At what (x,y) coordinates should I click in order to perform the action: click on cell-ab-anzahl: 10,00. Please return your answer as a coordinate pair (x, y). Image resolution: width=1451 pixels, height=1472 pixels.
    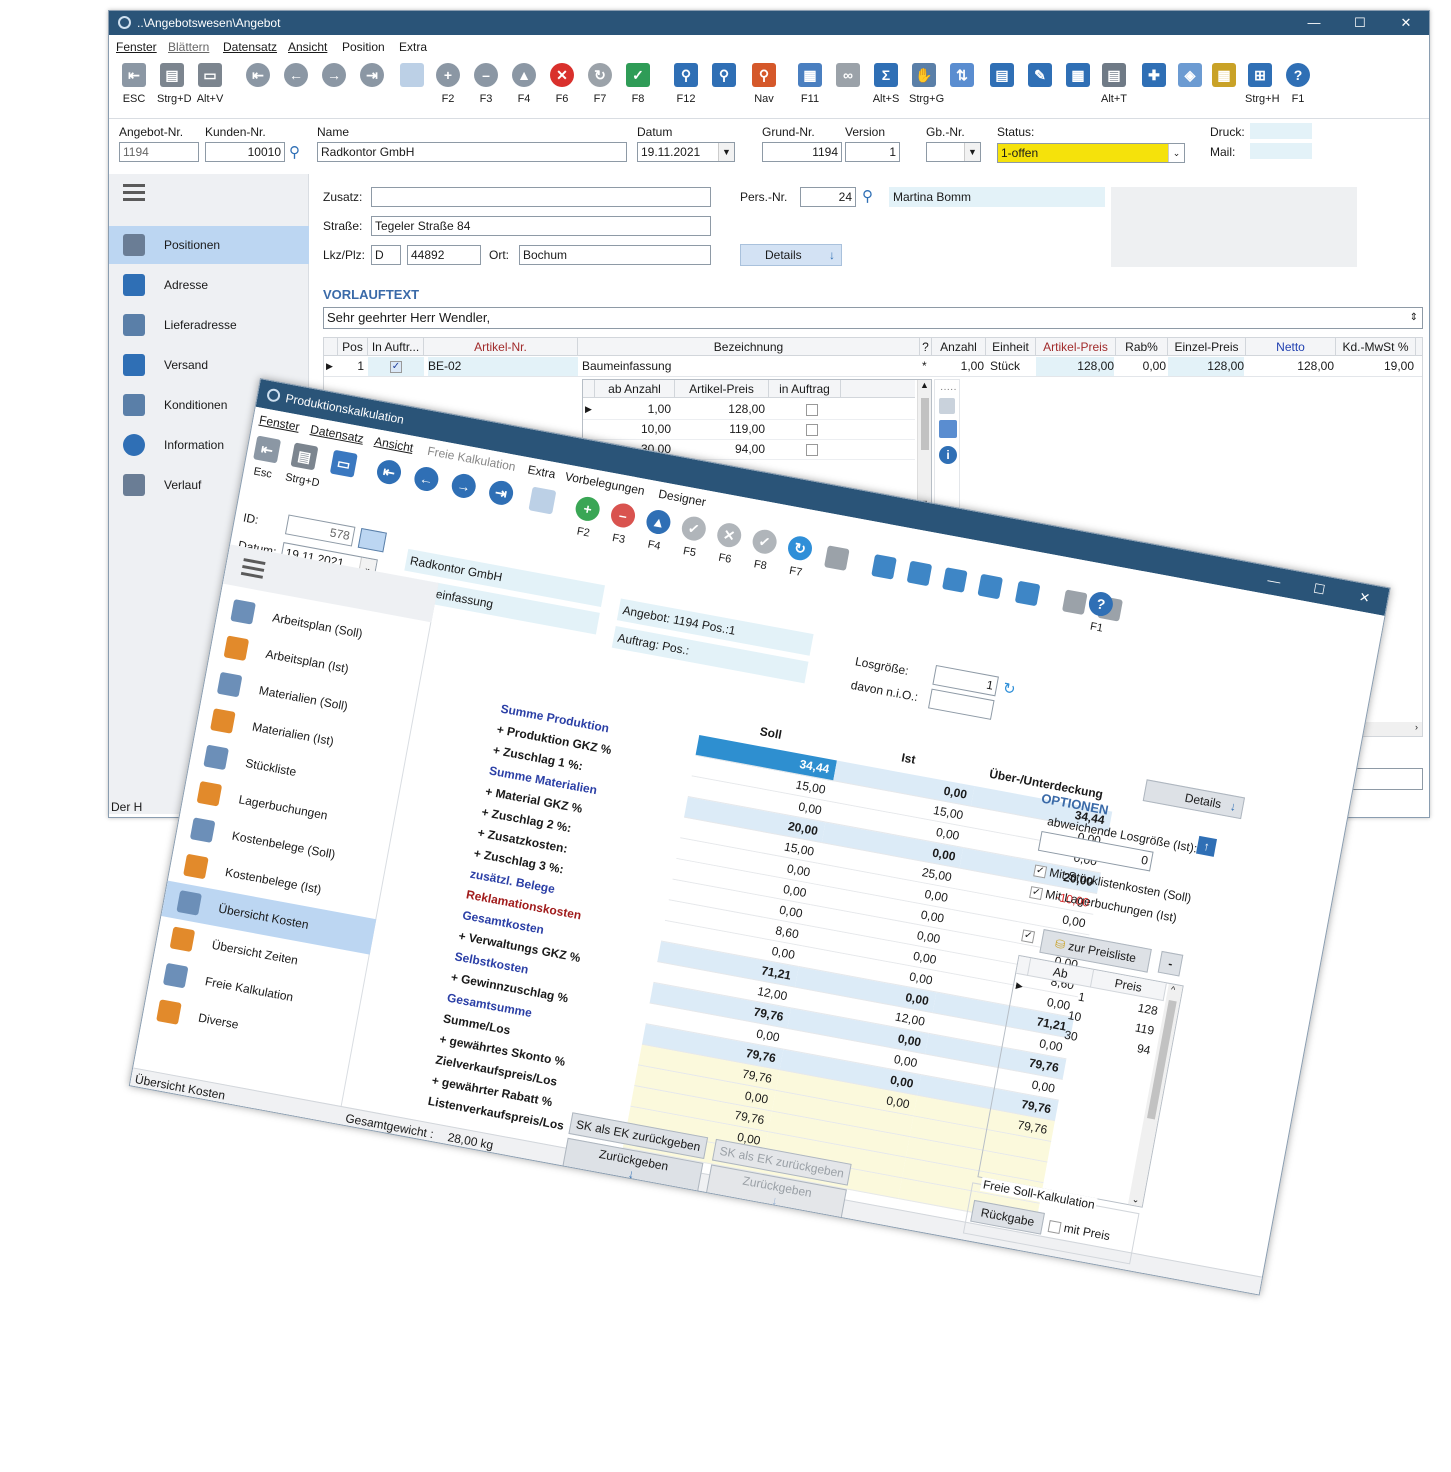
    Looking at the image, I should click on (633, 429).